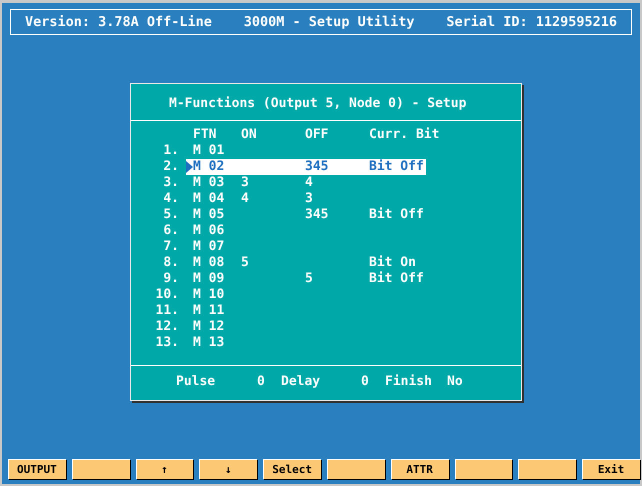 The width and height of the screenshot is (642, 486). What do you see at coordinates (409, 381) in the screenshot?
I see `field-label: Finish` at bounding box center [409, 381].